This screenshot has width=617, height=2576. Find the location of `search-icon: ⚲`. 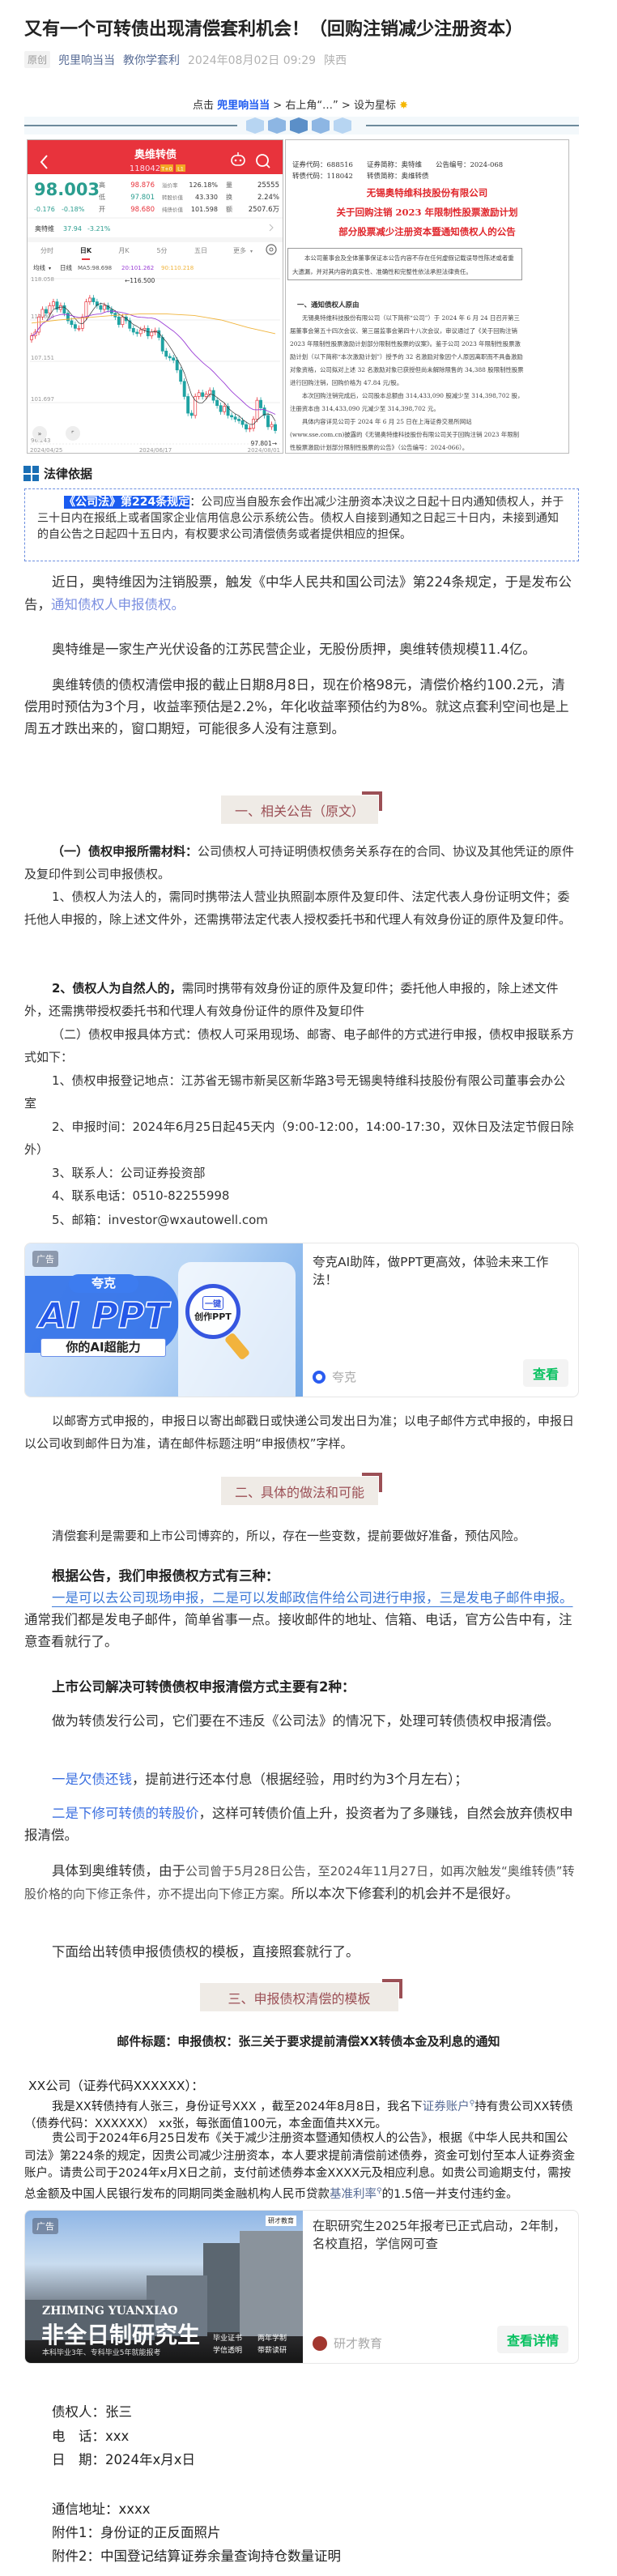

search-icon: ⚲ is located at coordinates (379, 2191).